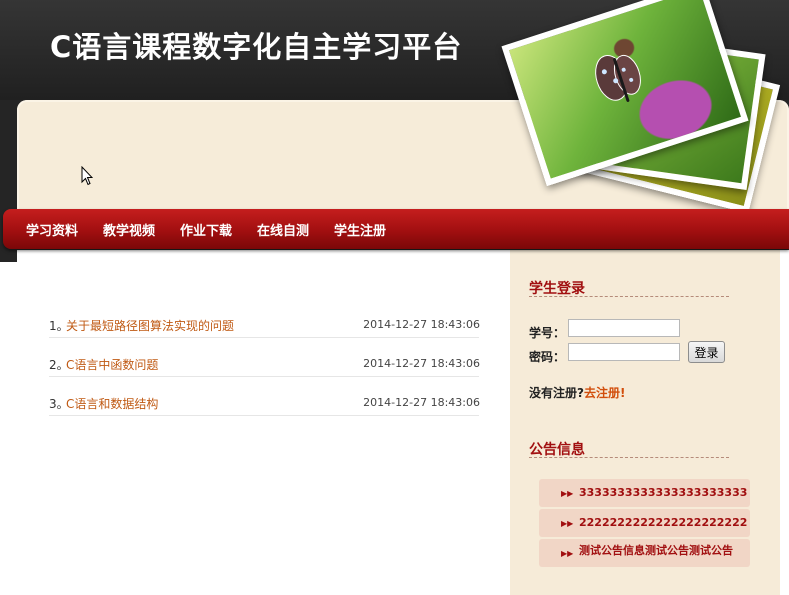 Image resolution: width=789 pixels, height=595 pixels. Describe the element at coordinates (547, 357) in the screenshot. I see `password-label: 密码：` at that location.